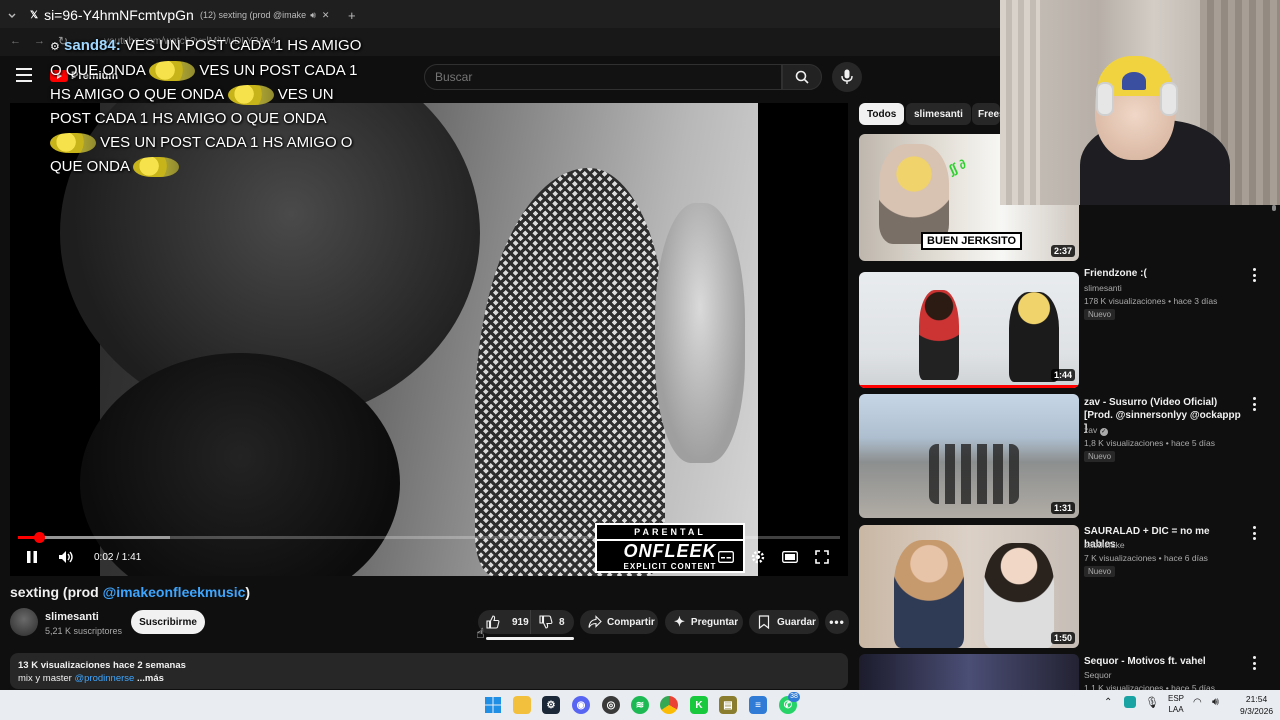 The width and height of the screenshot is (1280, 720). I want to click on rec-title: Friendzone :(, so click(1164, 273).